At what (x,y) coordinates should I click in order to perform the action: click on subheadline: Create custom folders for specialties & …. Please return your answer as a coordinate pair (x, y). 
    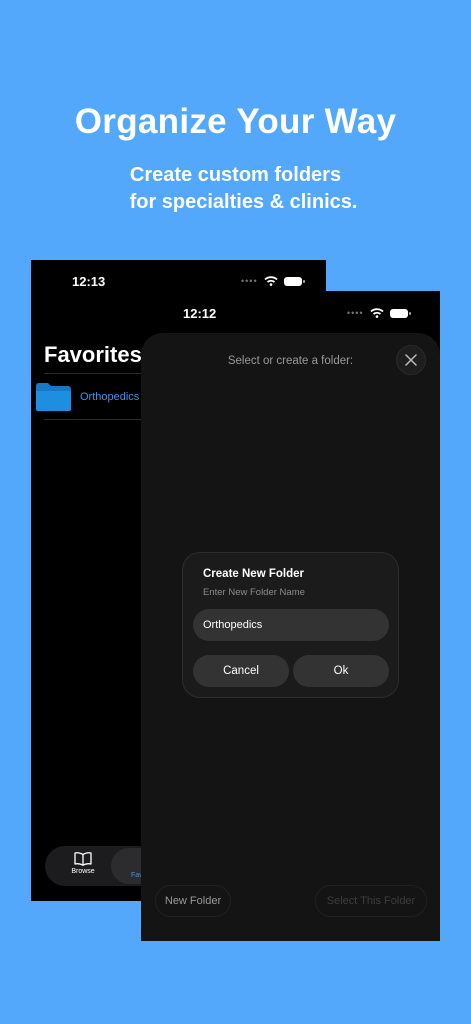
    Looking at the image, I should click on (235, 189).